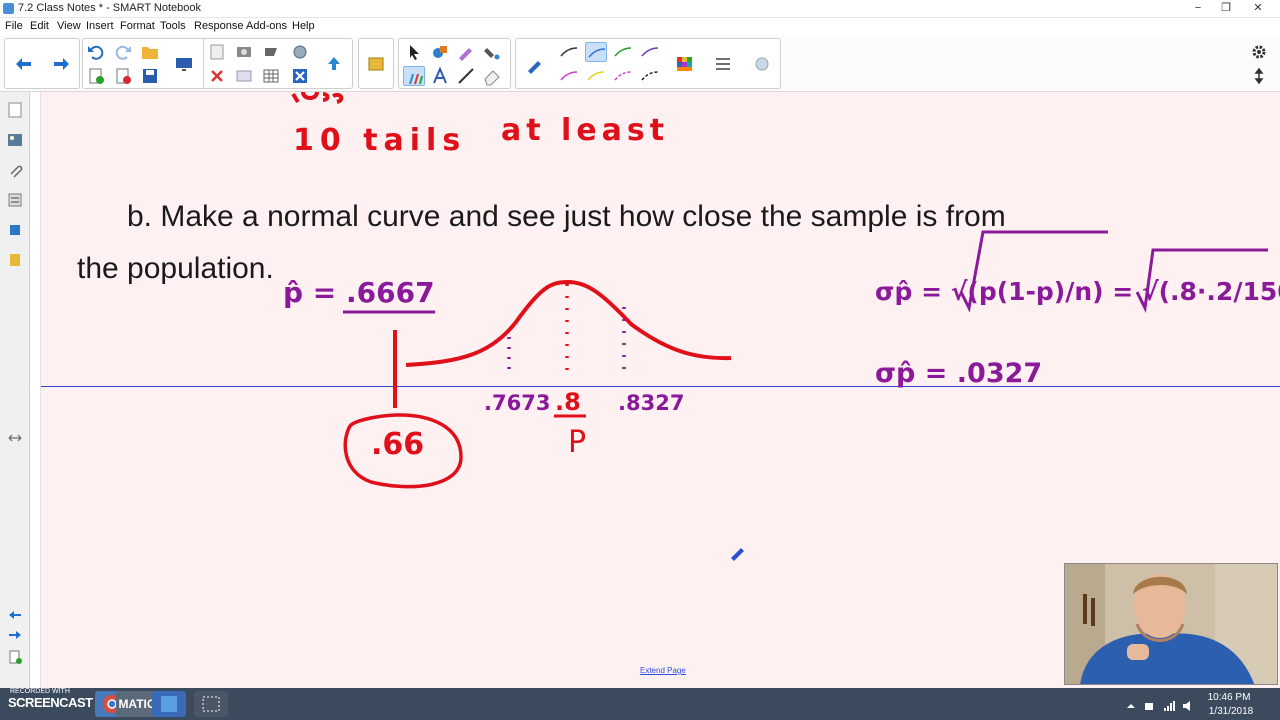 The width and height of the screenshot is (1280, 720). I want to click on extra-group, so click(376, 63).